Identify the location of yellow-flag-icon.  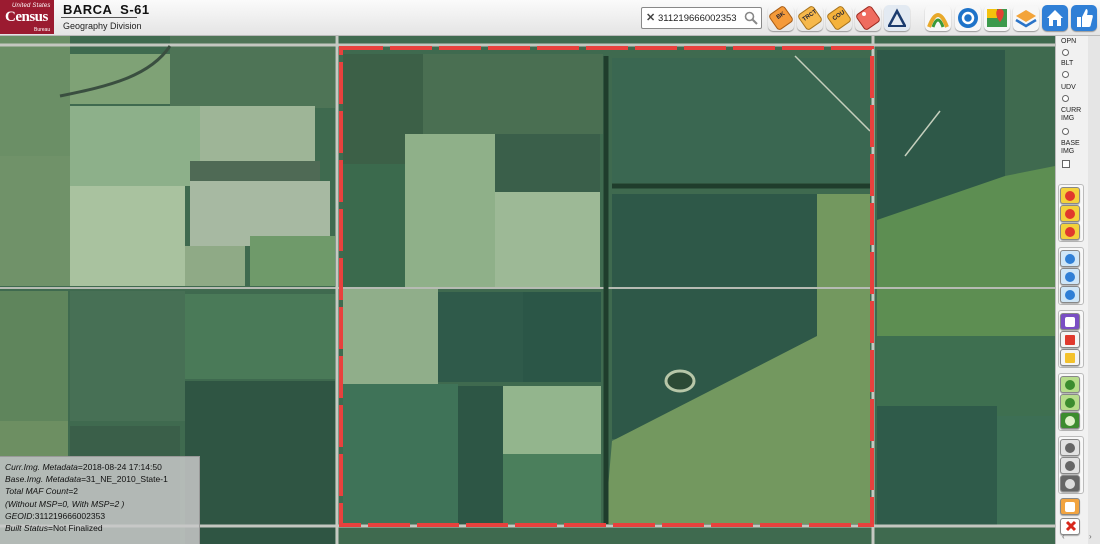
(1070, 358).